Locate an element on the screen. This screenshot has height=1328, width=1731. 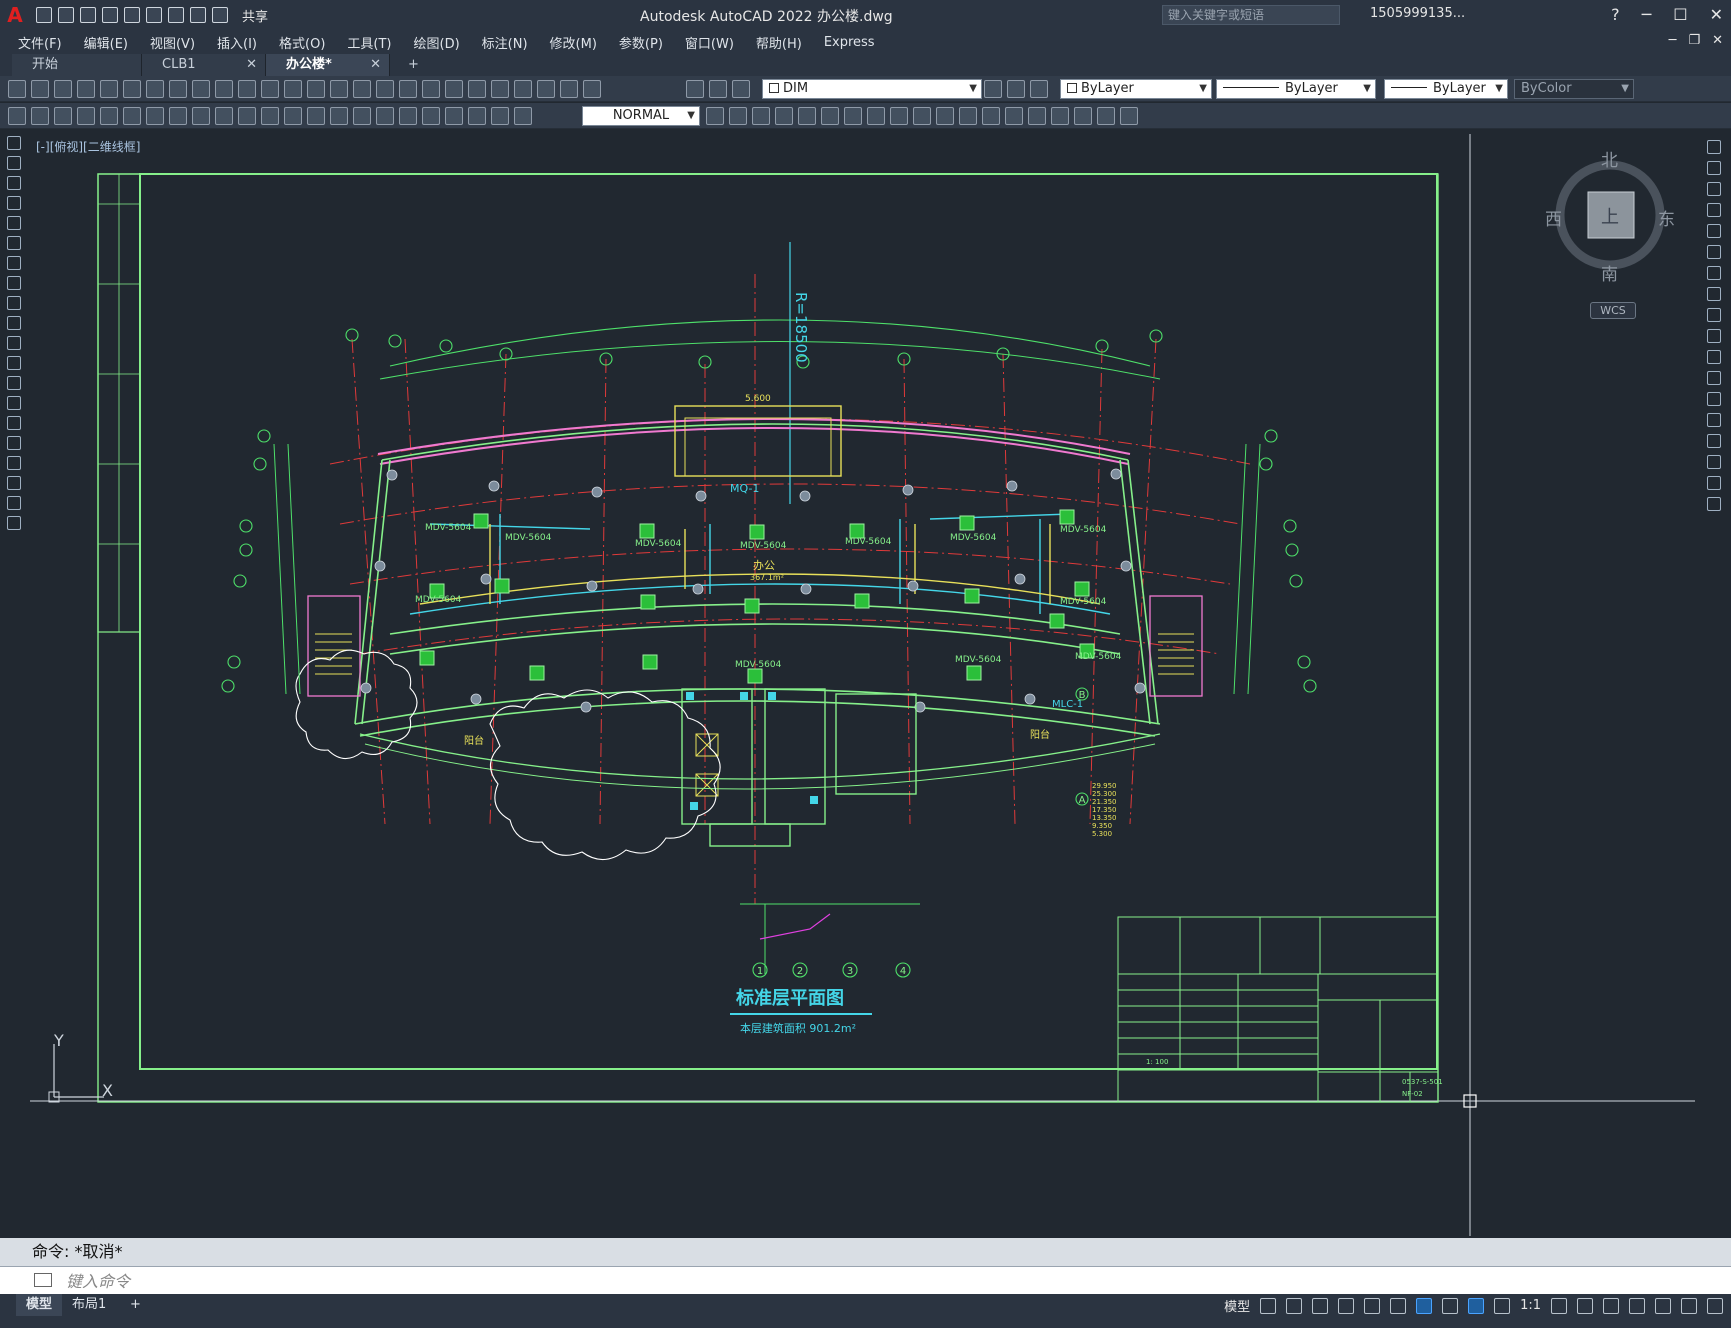
grid-icon is located at coordinates (1268, 1305).